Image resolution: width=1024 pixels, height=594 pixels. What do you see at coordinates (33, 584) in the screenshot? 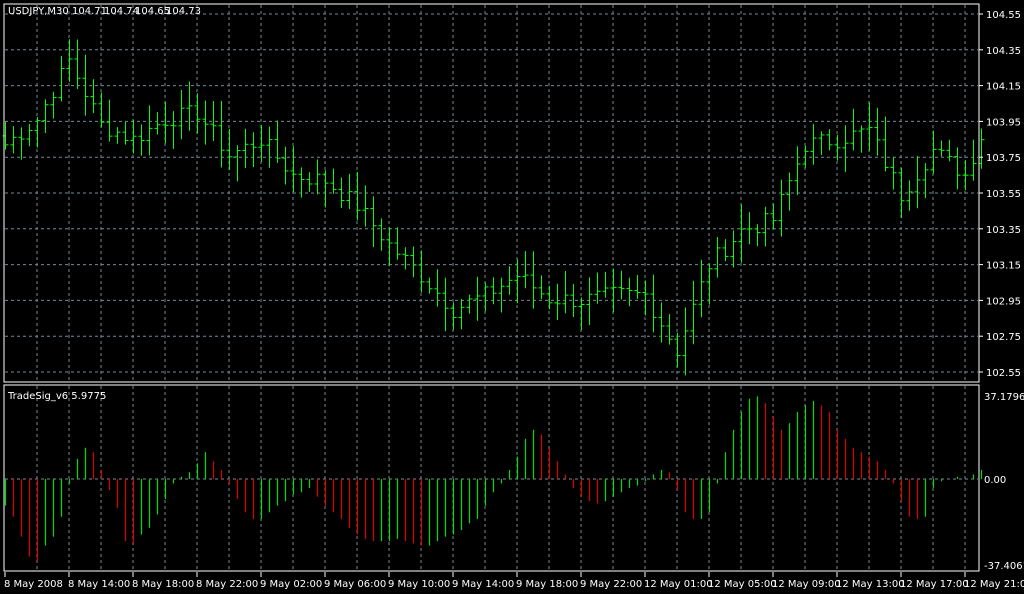
I see `time-label: 8 May 2008` at bounding box center [33, 584].